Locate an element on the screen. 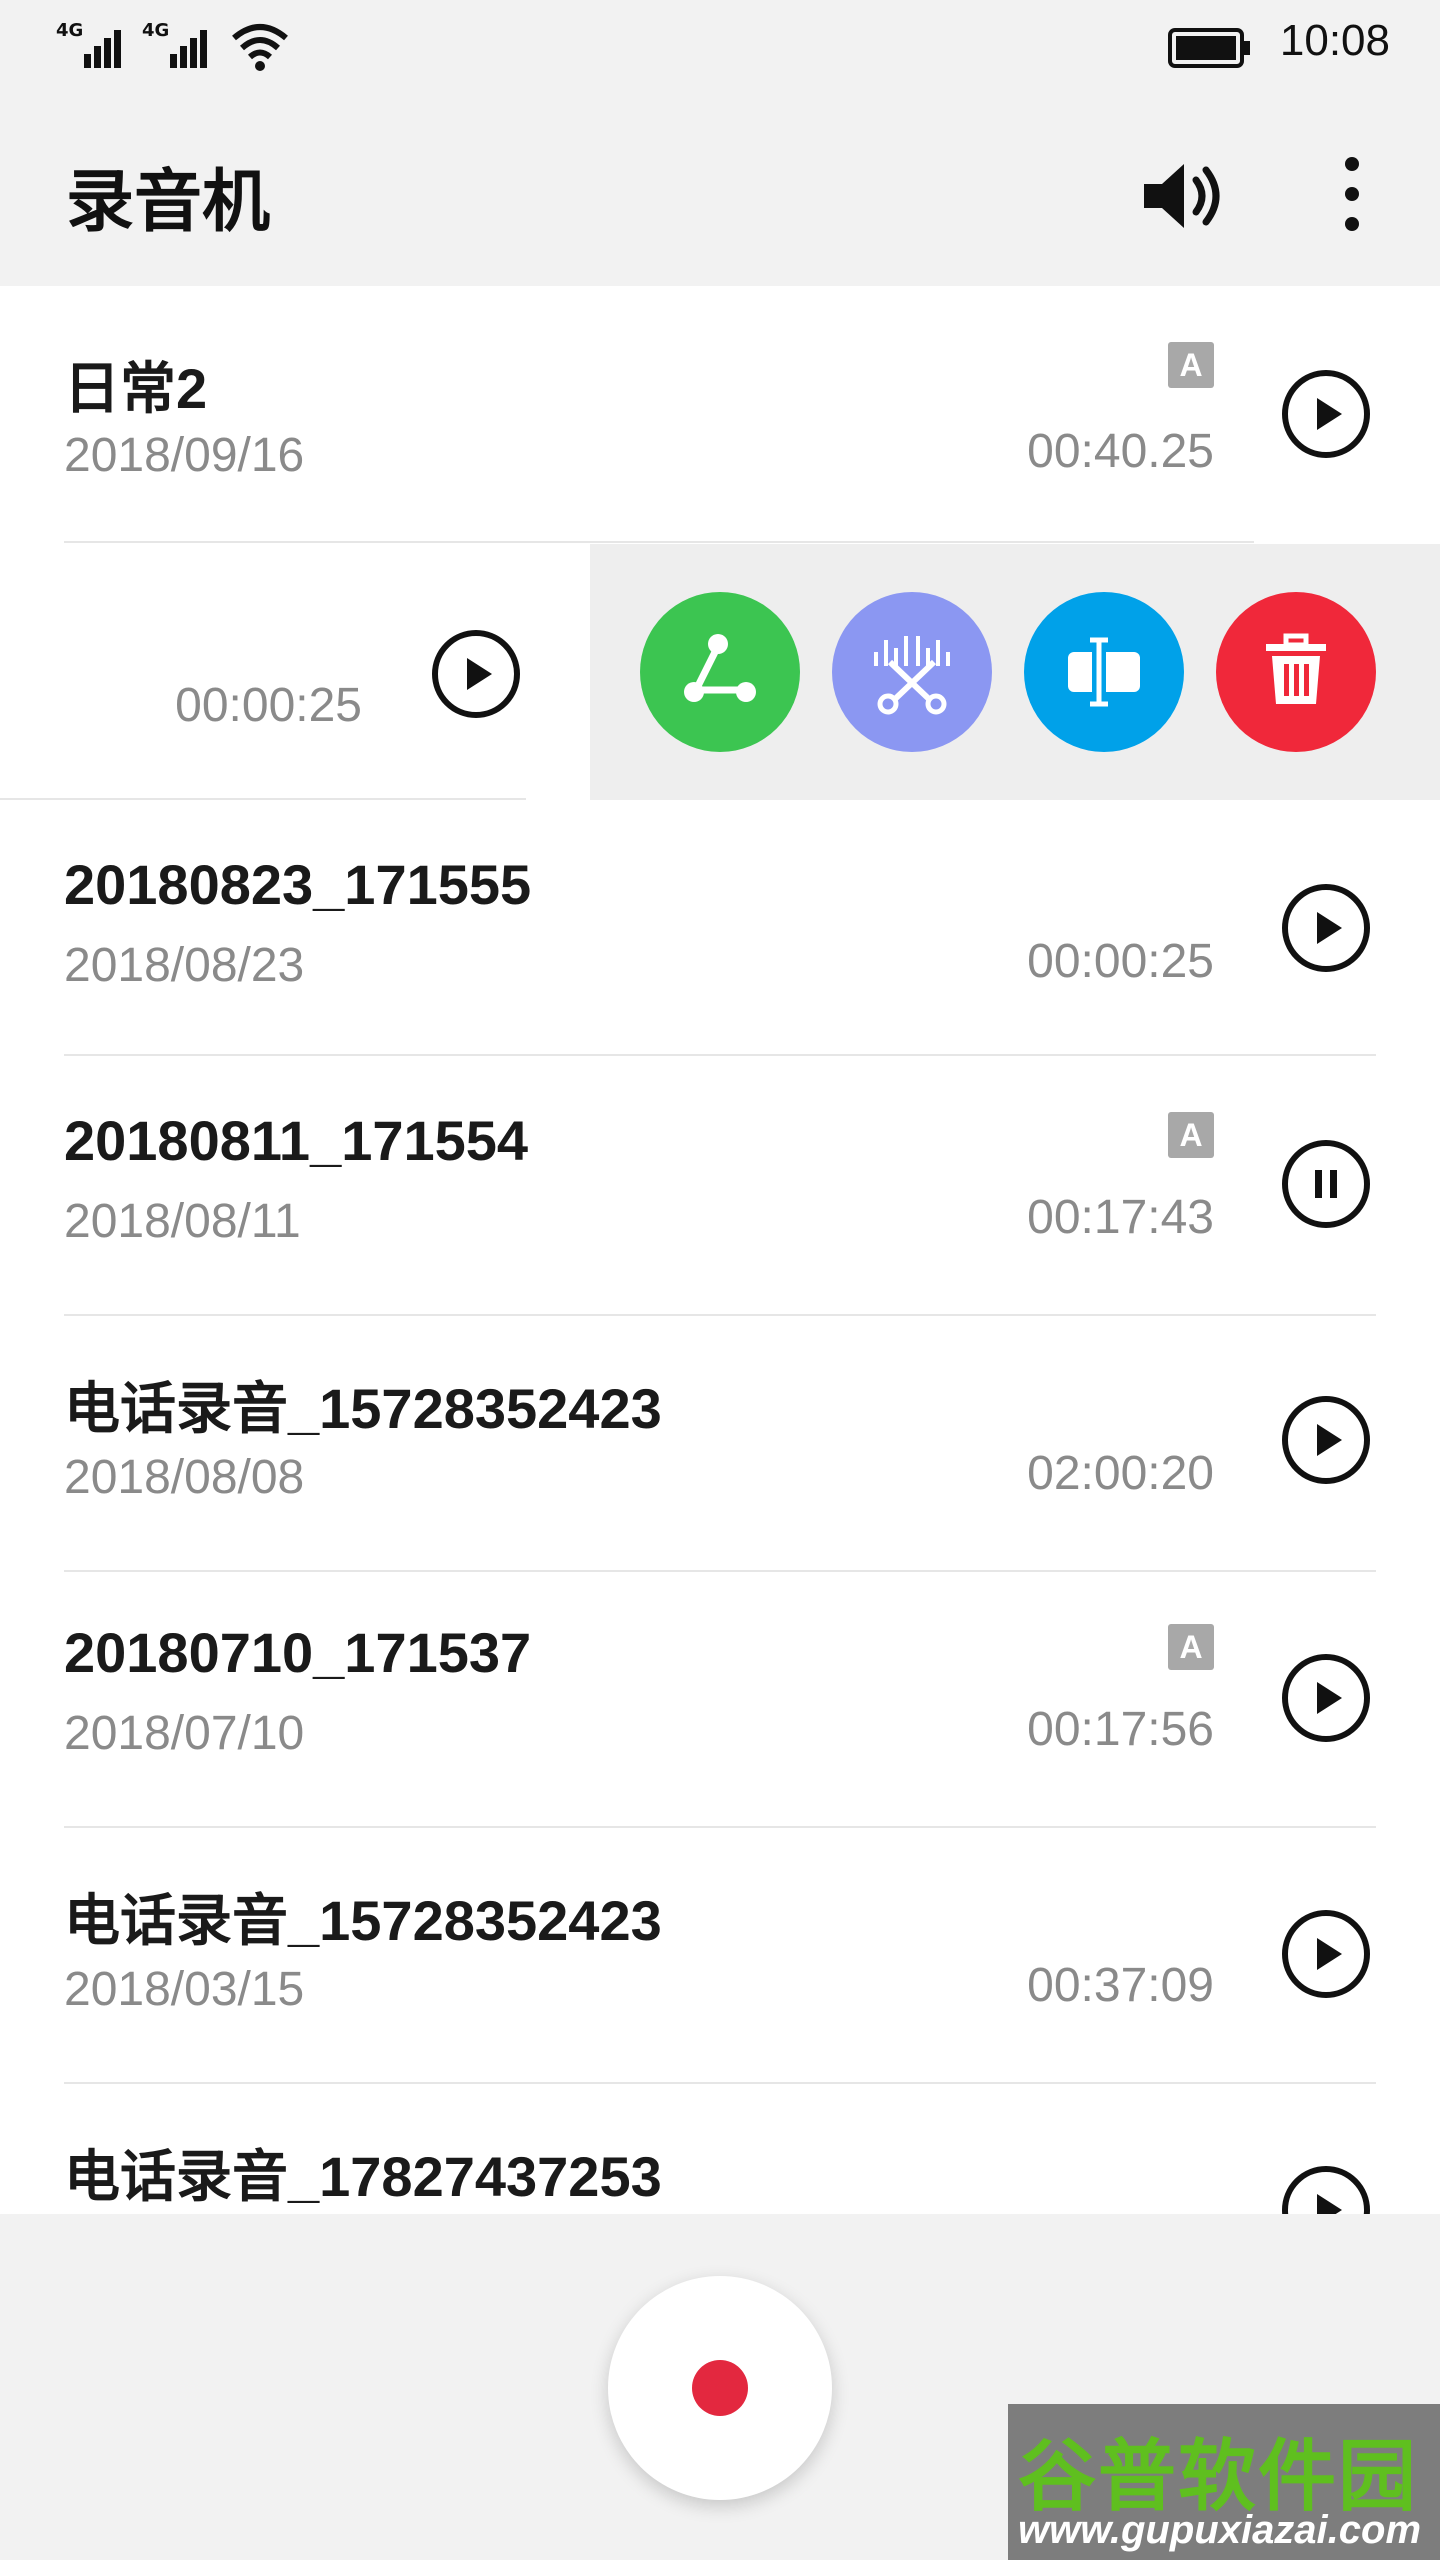  record-icon is located at coordinates (720, 2388).